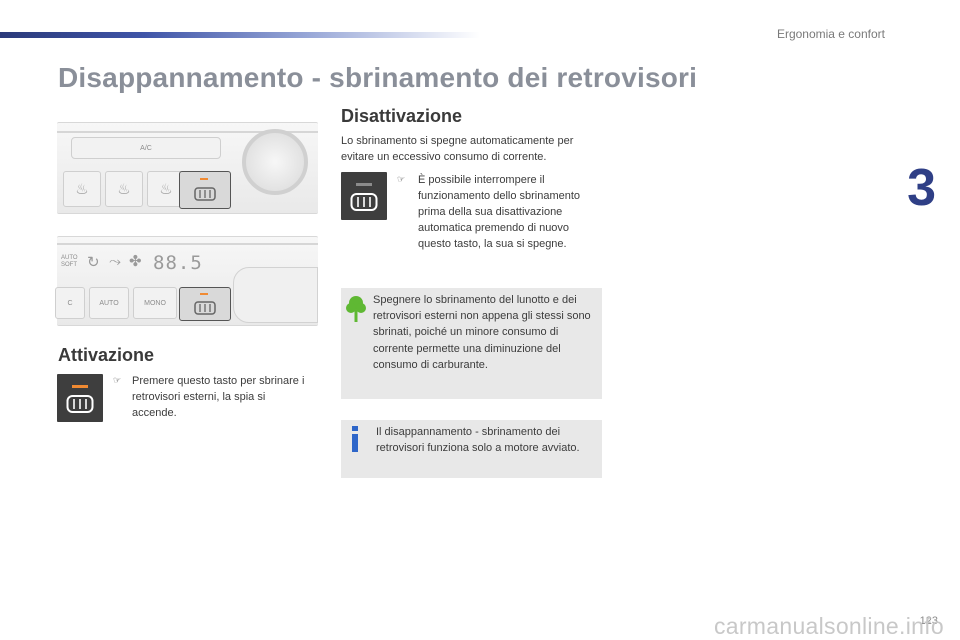  I want to click on defrost-button-on-illustration, so click(80, 398).